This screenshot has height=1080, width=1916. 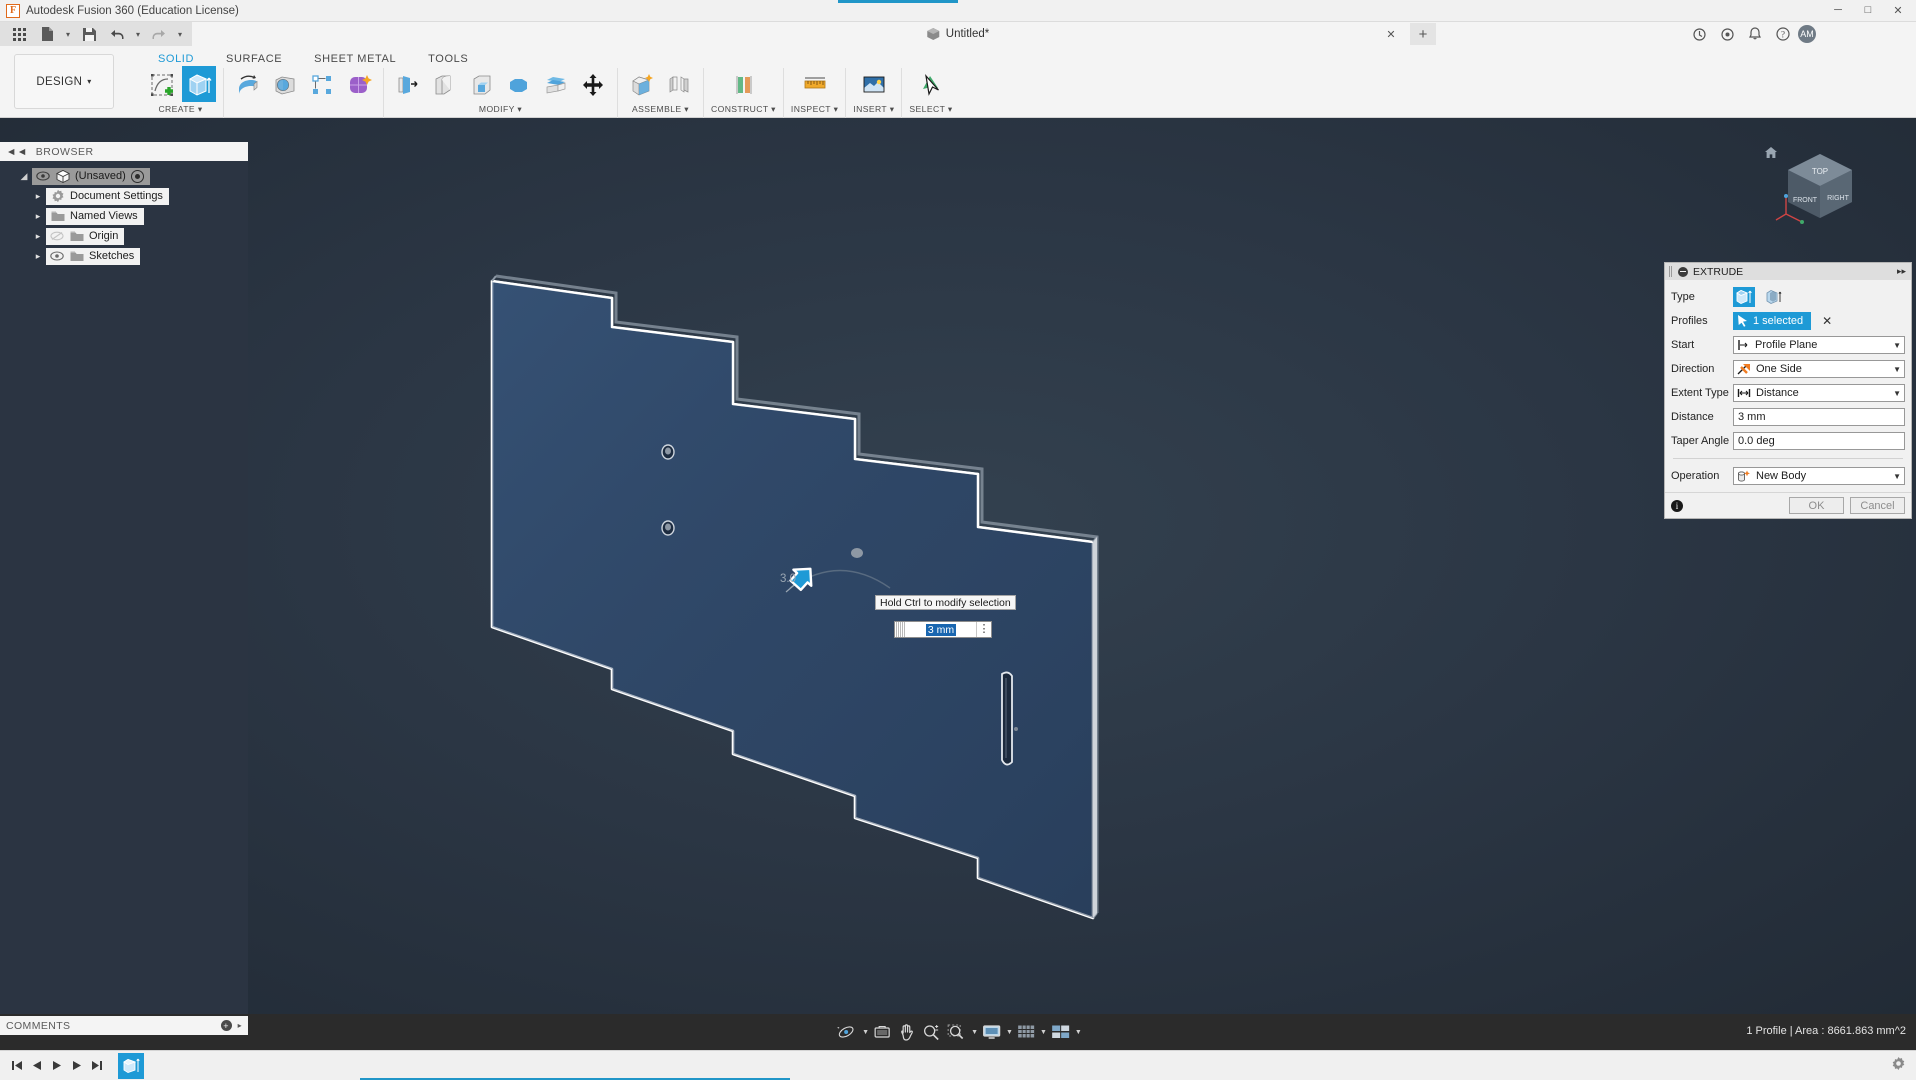 What do you see at coordinates (1901, 271) in the screenshot?
I see `expand-dialog-icon: ▸▸` at bounding box center [1901, 271].